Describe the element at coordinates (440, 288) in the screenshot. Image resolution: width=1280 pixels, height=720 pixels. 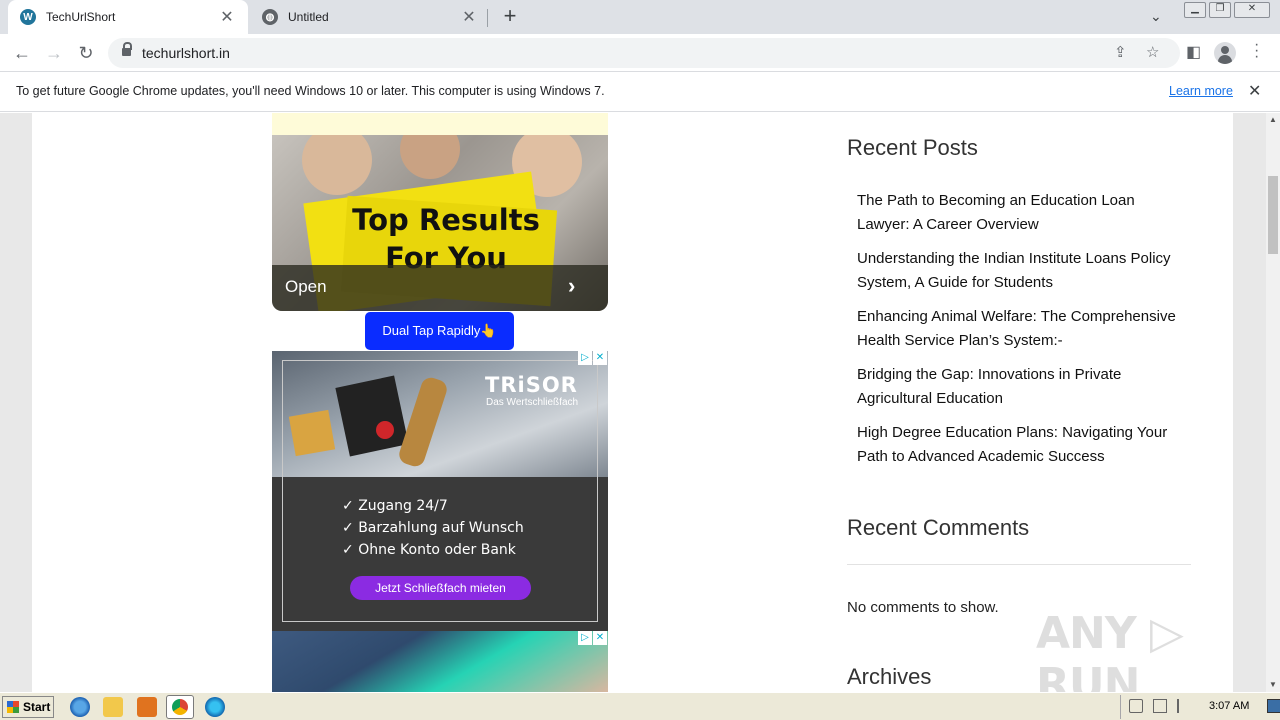
I see `ad-open-bar: Open ›` at that location.